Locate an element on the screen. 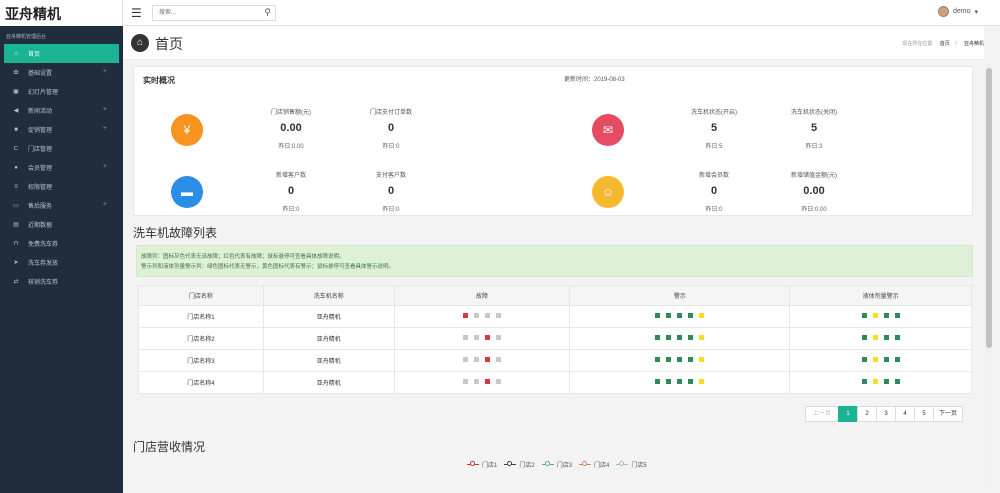  gear-icon: ✿ is located at coordinates (16, 73).